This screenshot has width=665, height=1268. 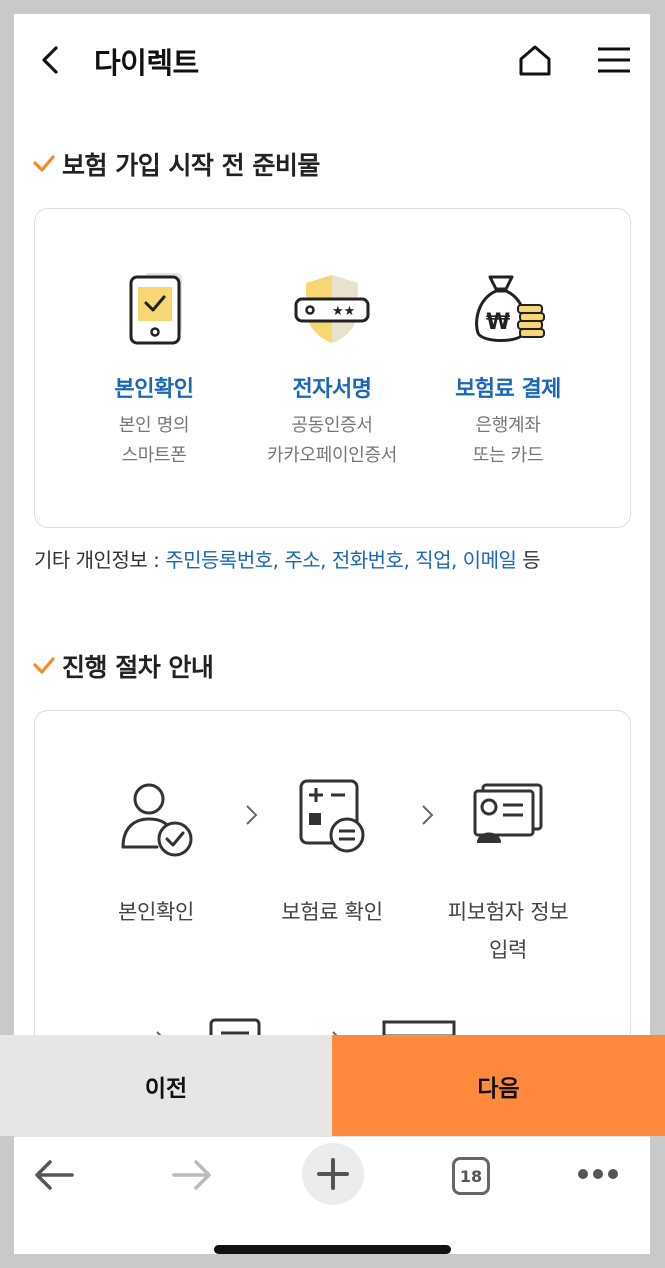 What do you see at coordinates (598, 1174) in the screenshot?
I see `more-options-icon` at bounding box center [598, 1174].